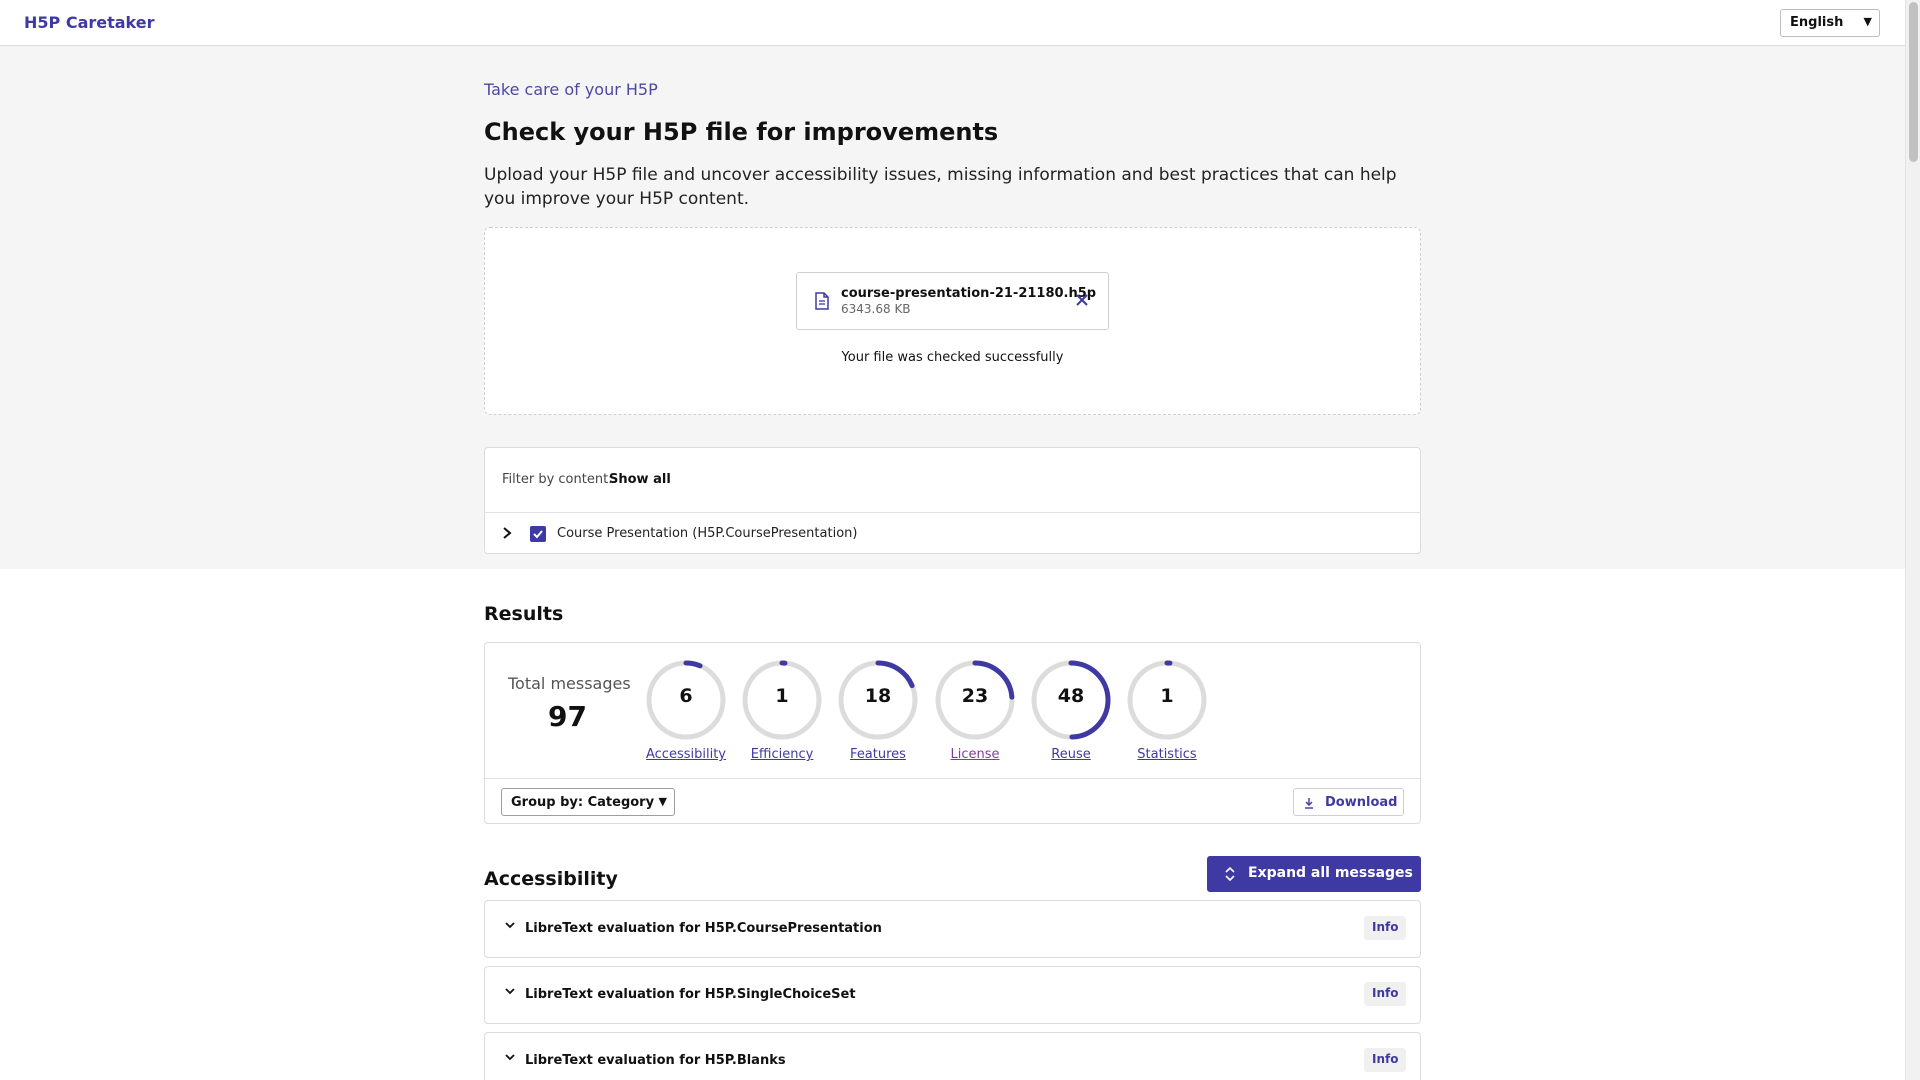  Describe the element at coordinates (1361, 802) in the screenshot. I see `download-label: Download` at that location.